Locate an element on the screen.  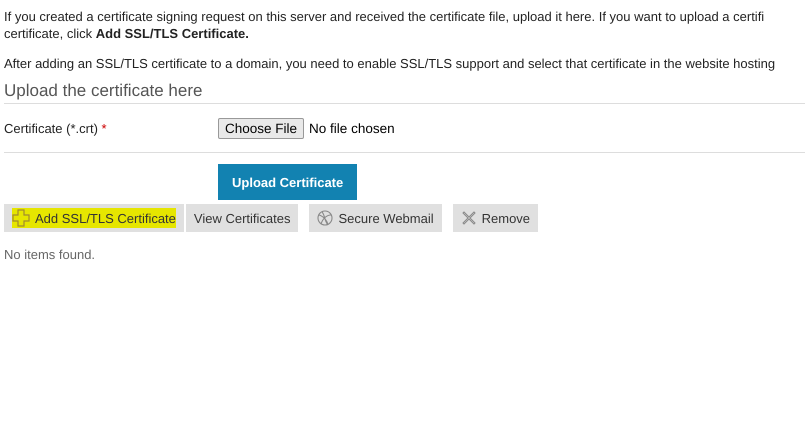
toolbar-button: Remove is located at coordinates (495, 218).